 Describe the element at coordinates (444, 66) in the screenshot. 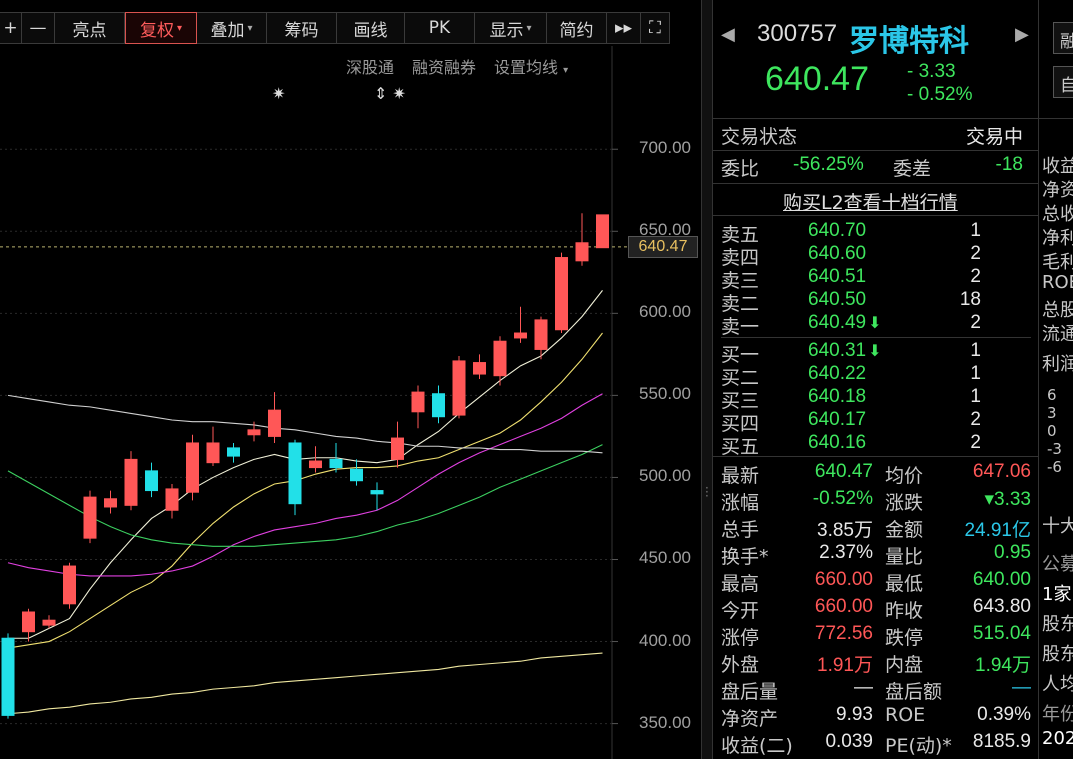

I see `margin-trading-link: 融资融券` at that location.